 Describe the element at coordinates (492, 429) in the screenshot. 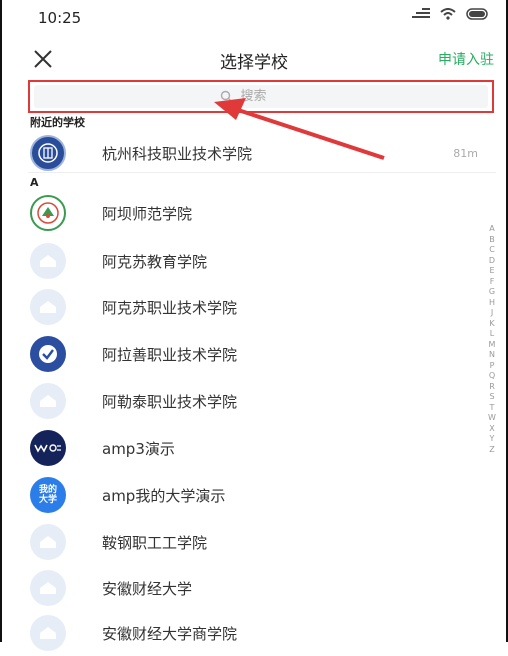

I see `index-letter: X` at that location.